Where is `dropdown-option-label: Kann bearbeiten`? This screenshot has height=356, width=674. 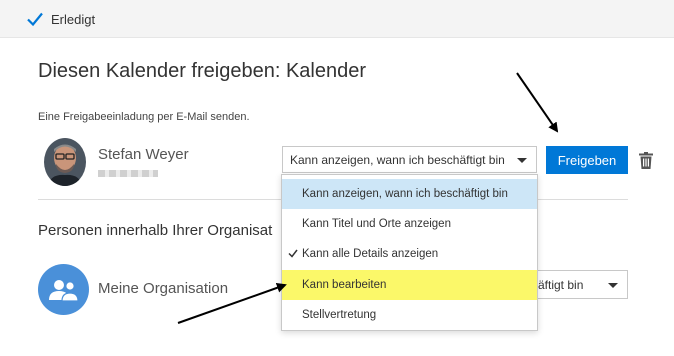
dropdown-option-label: Kann bearbeiten is located at coordinates (344, 285).